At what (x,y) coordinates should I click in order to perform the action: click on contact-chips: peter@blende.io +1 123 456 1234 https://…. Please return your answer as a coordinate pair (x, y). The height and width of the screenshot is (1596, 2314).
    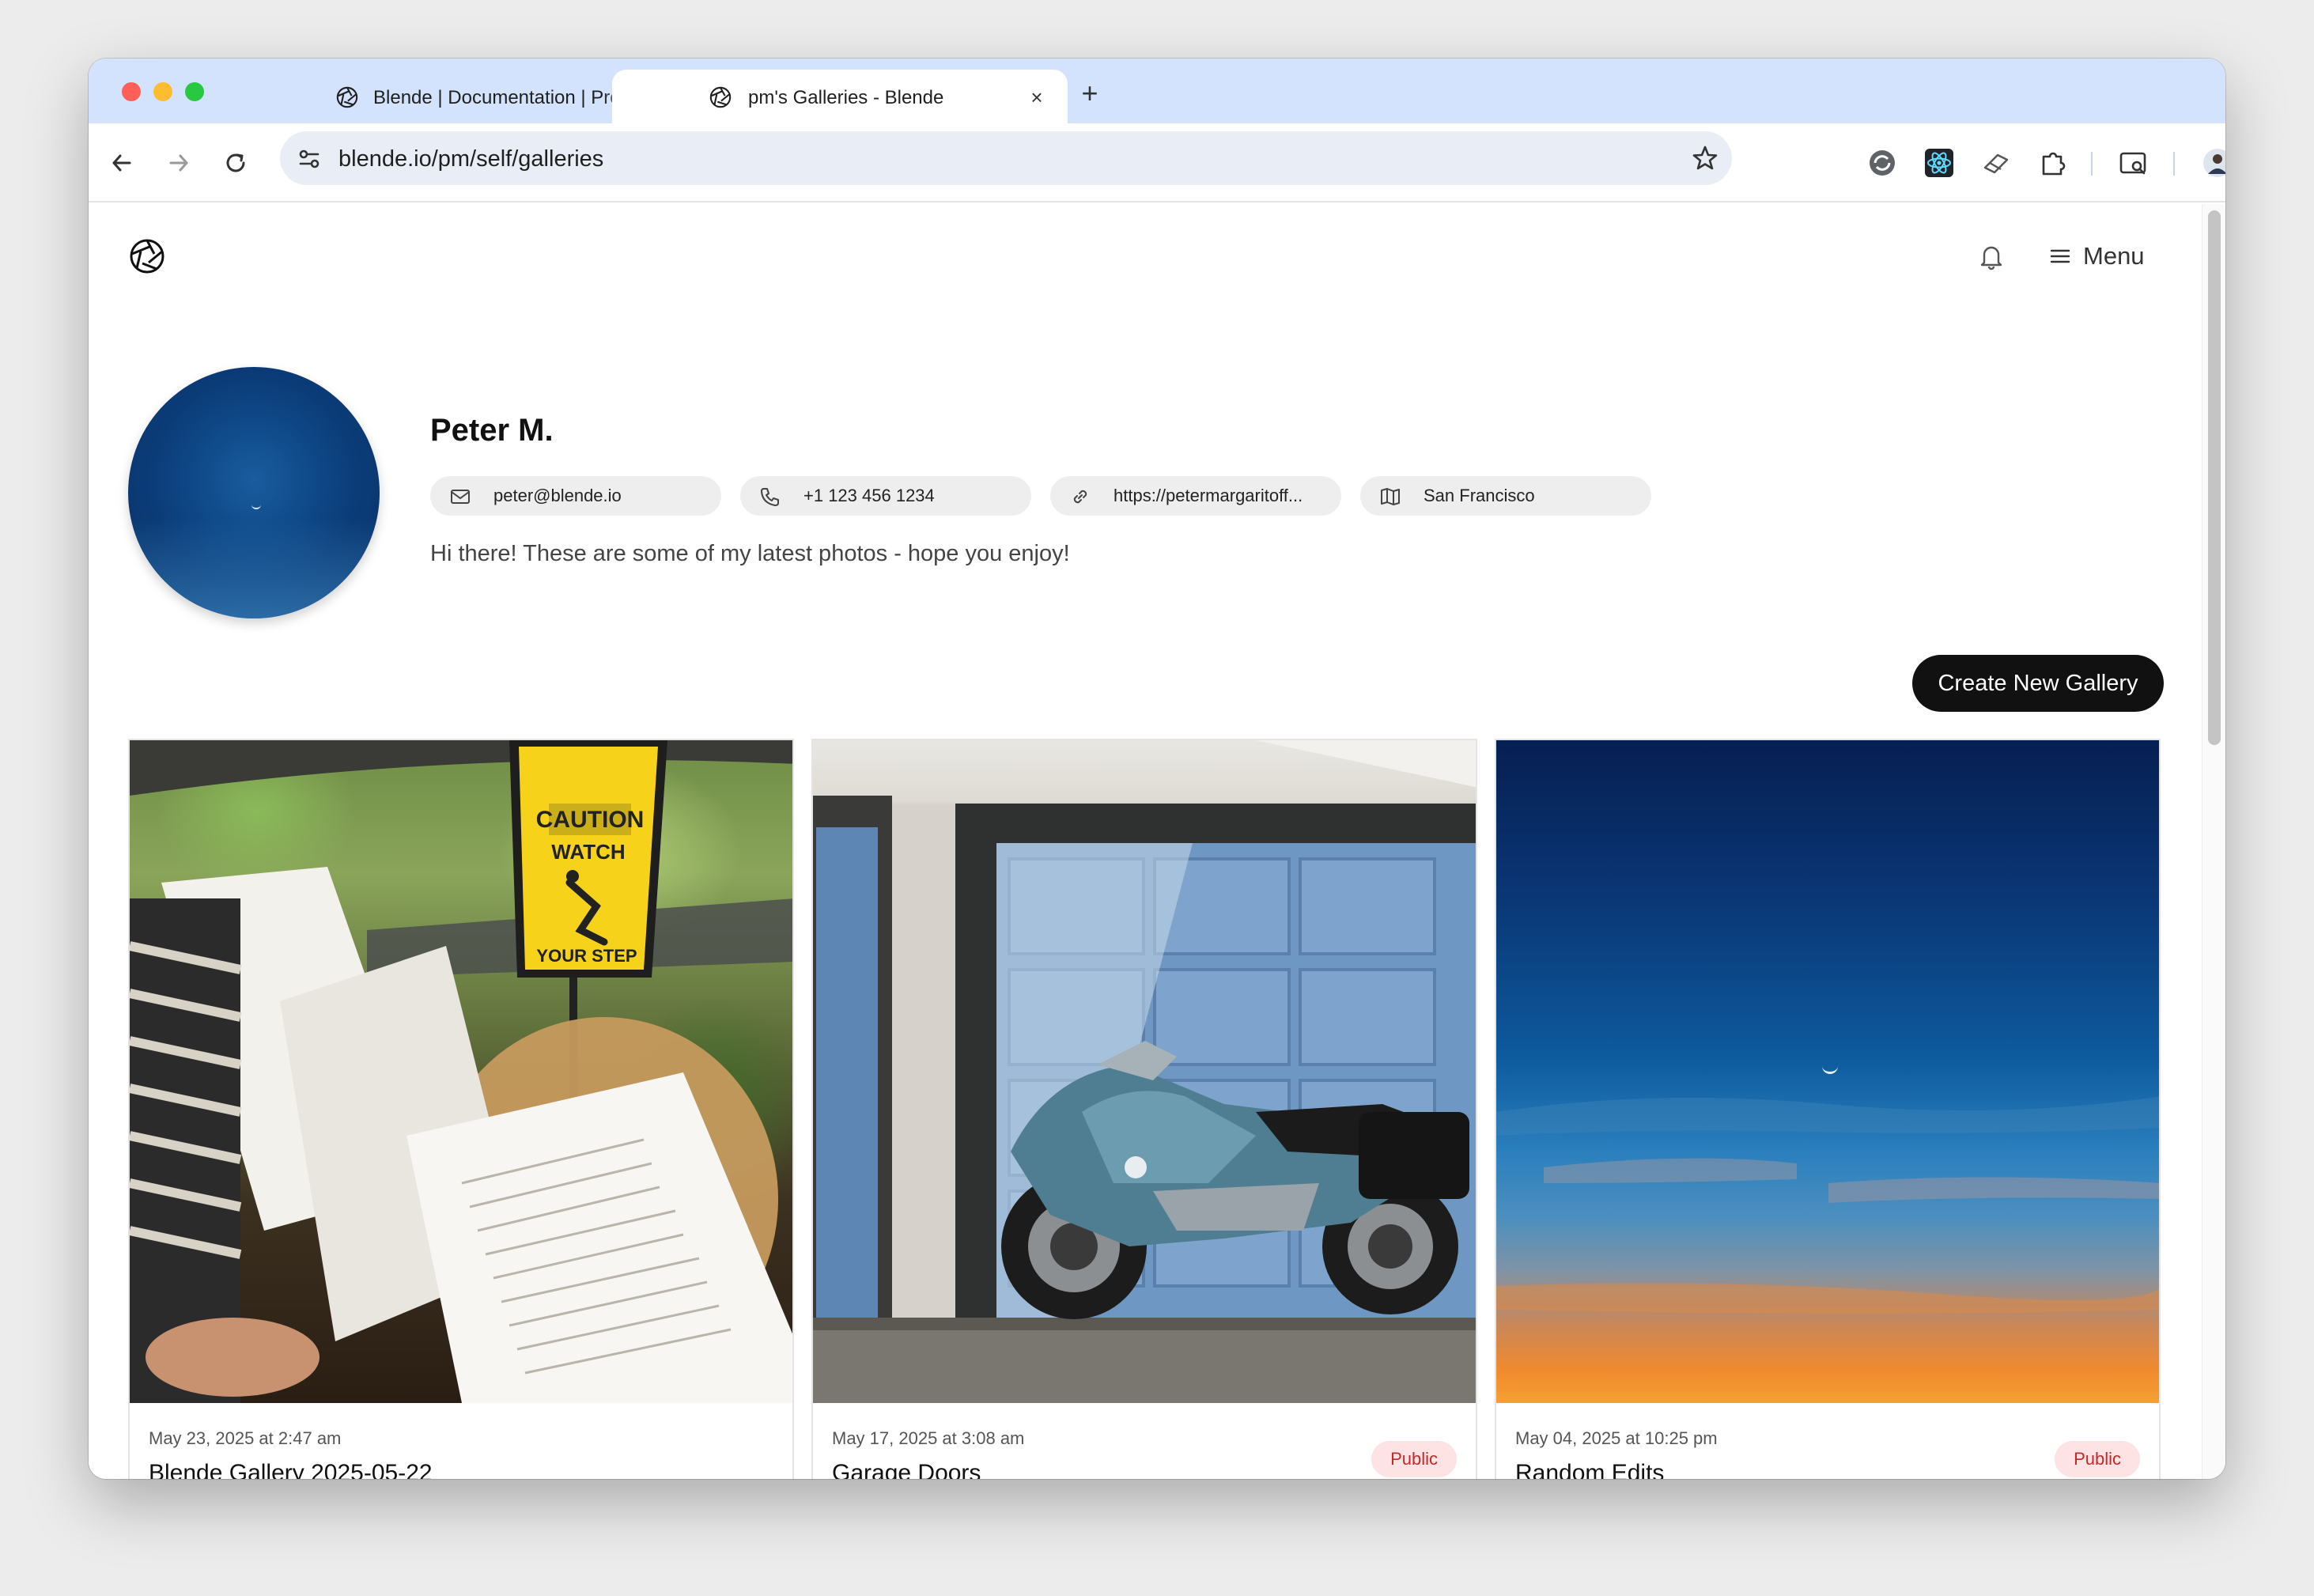
    Looking at the image, I should click on (1050, 496).